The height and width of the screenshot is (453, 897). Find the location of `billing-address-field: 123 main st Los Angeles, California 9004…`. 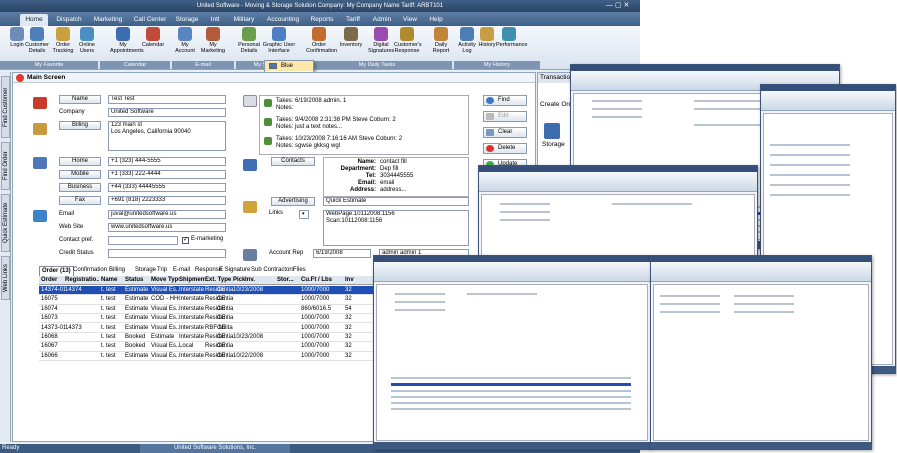

billing-address-field: 123 main st Los Angeles, California 9004… is located at coordinates (167, 136).